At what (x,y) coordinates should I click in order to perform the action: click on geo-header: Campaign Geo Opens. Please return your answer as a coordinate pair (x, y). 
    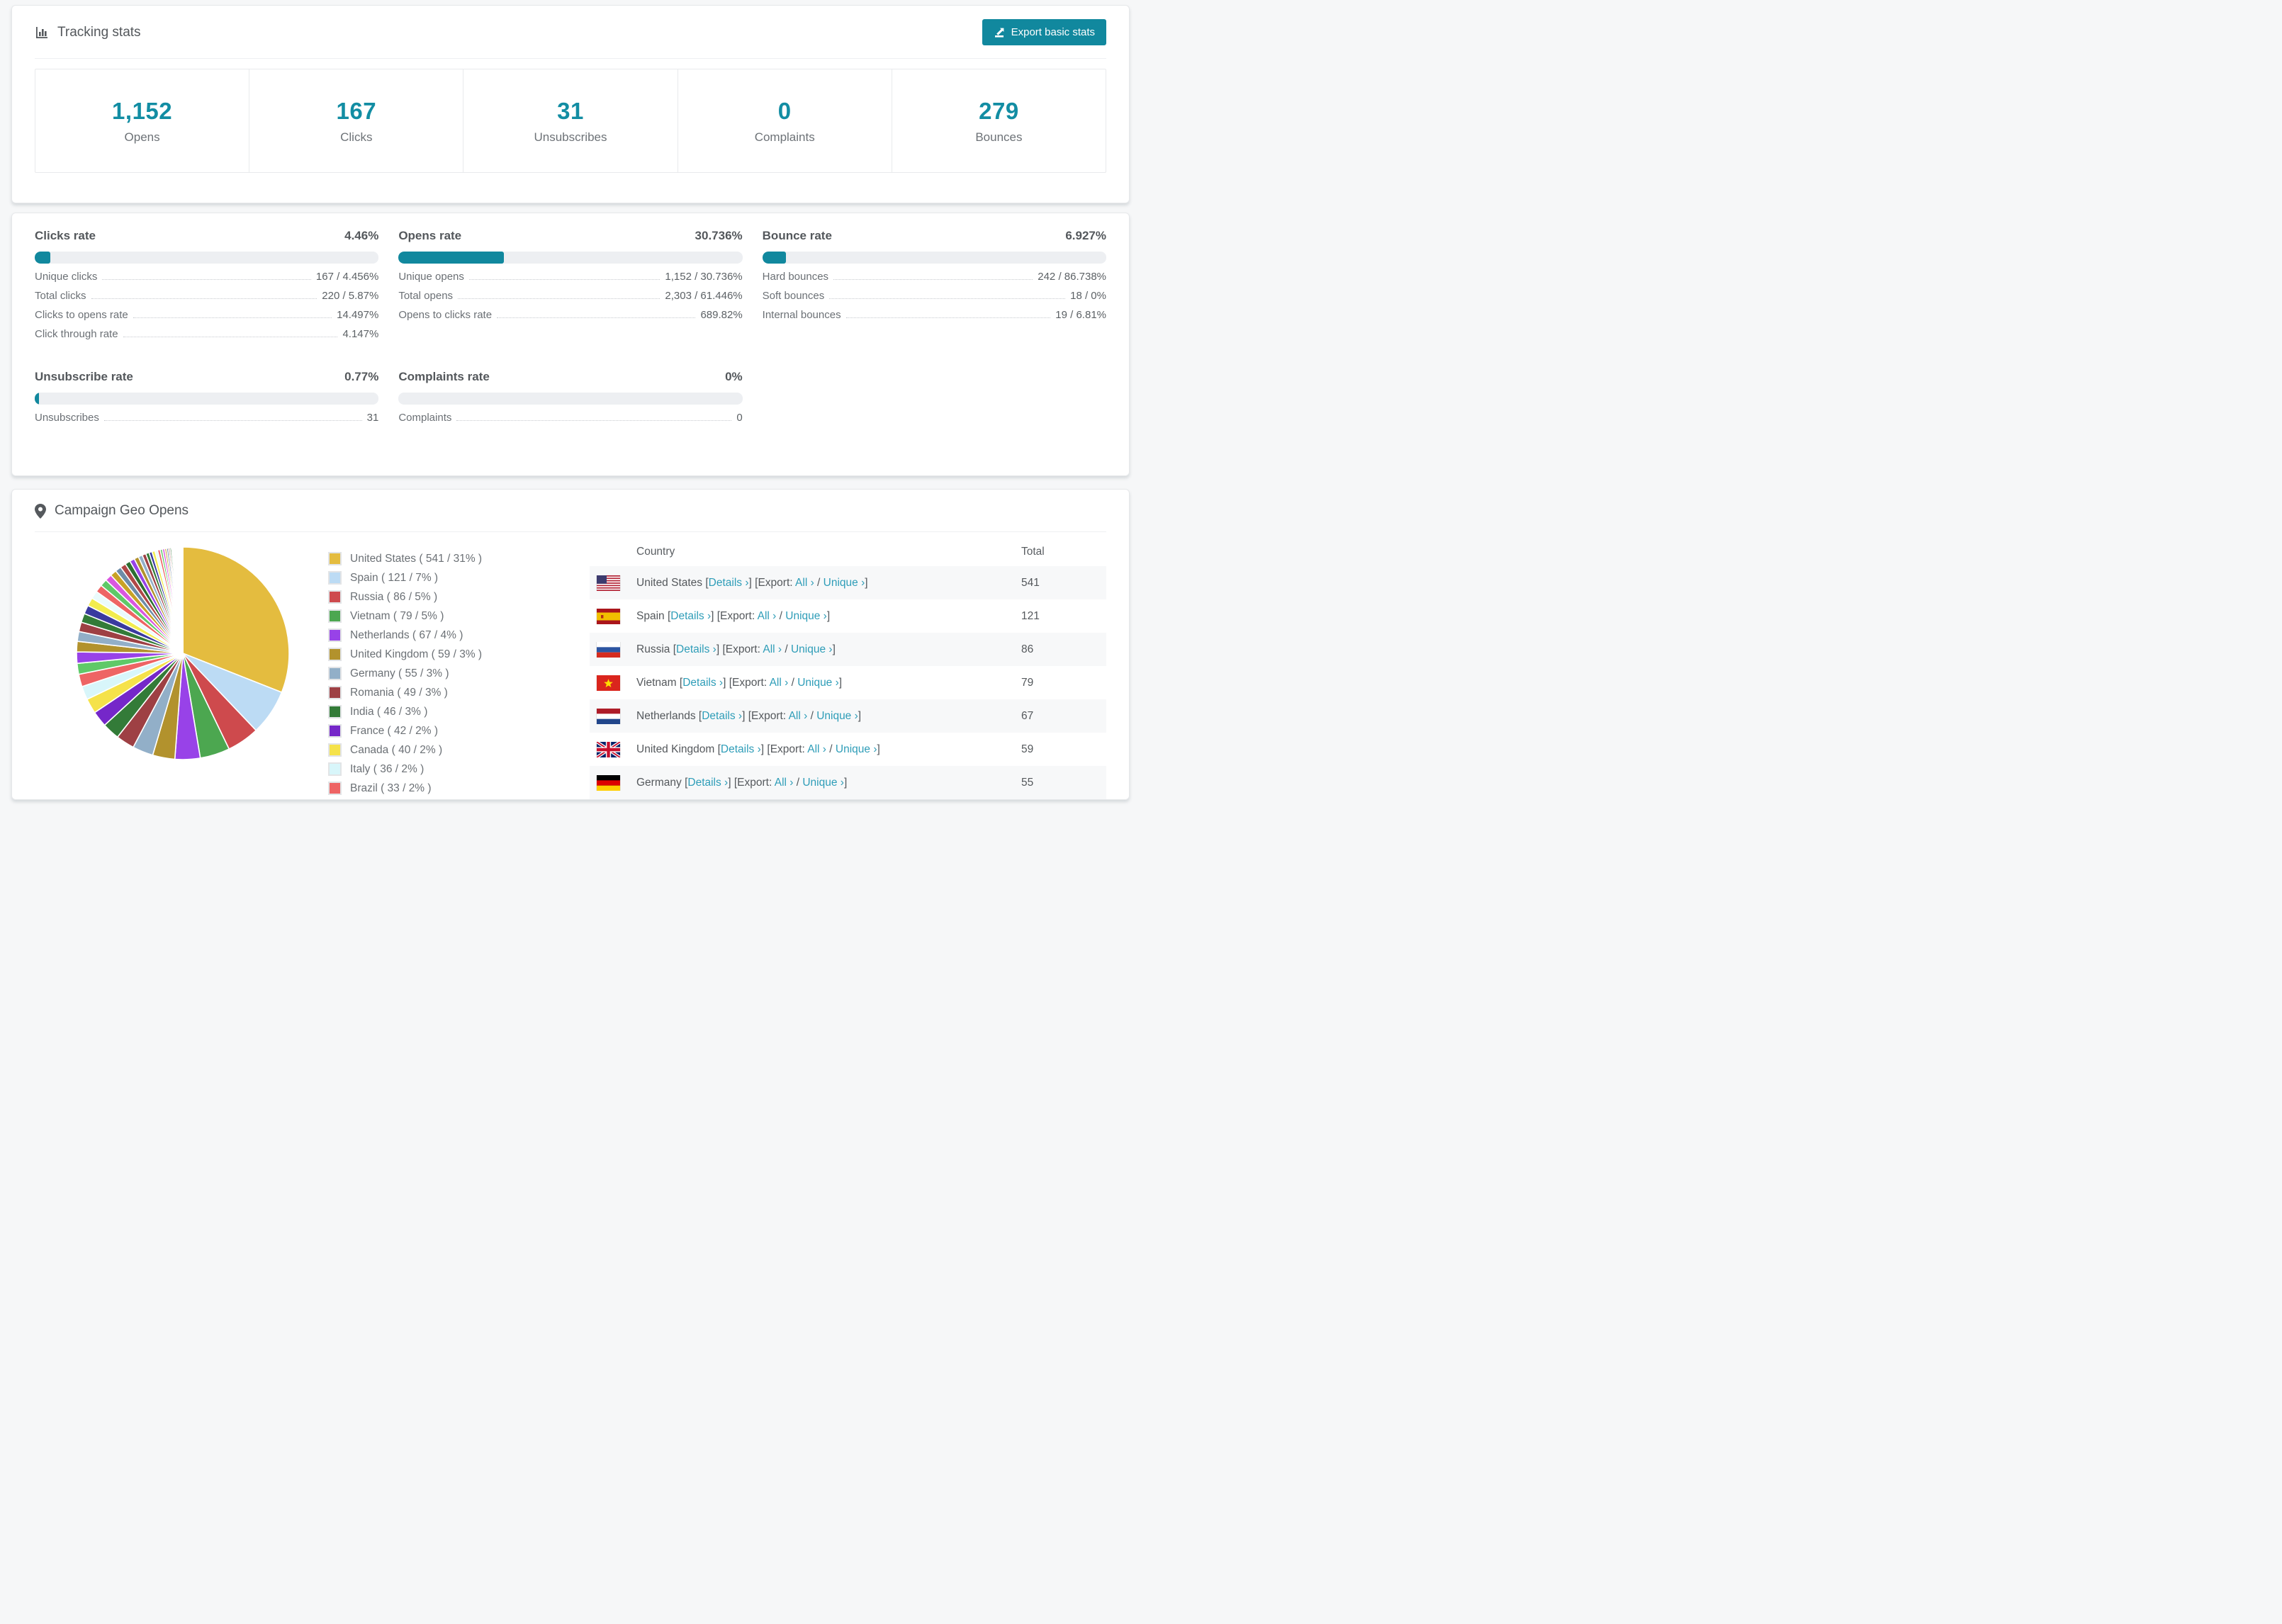
    Looking at the image, I should click on (570, 511).